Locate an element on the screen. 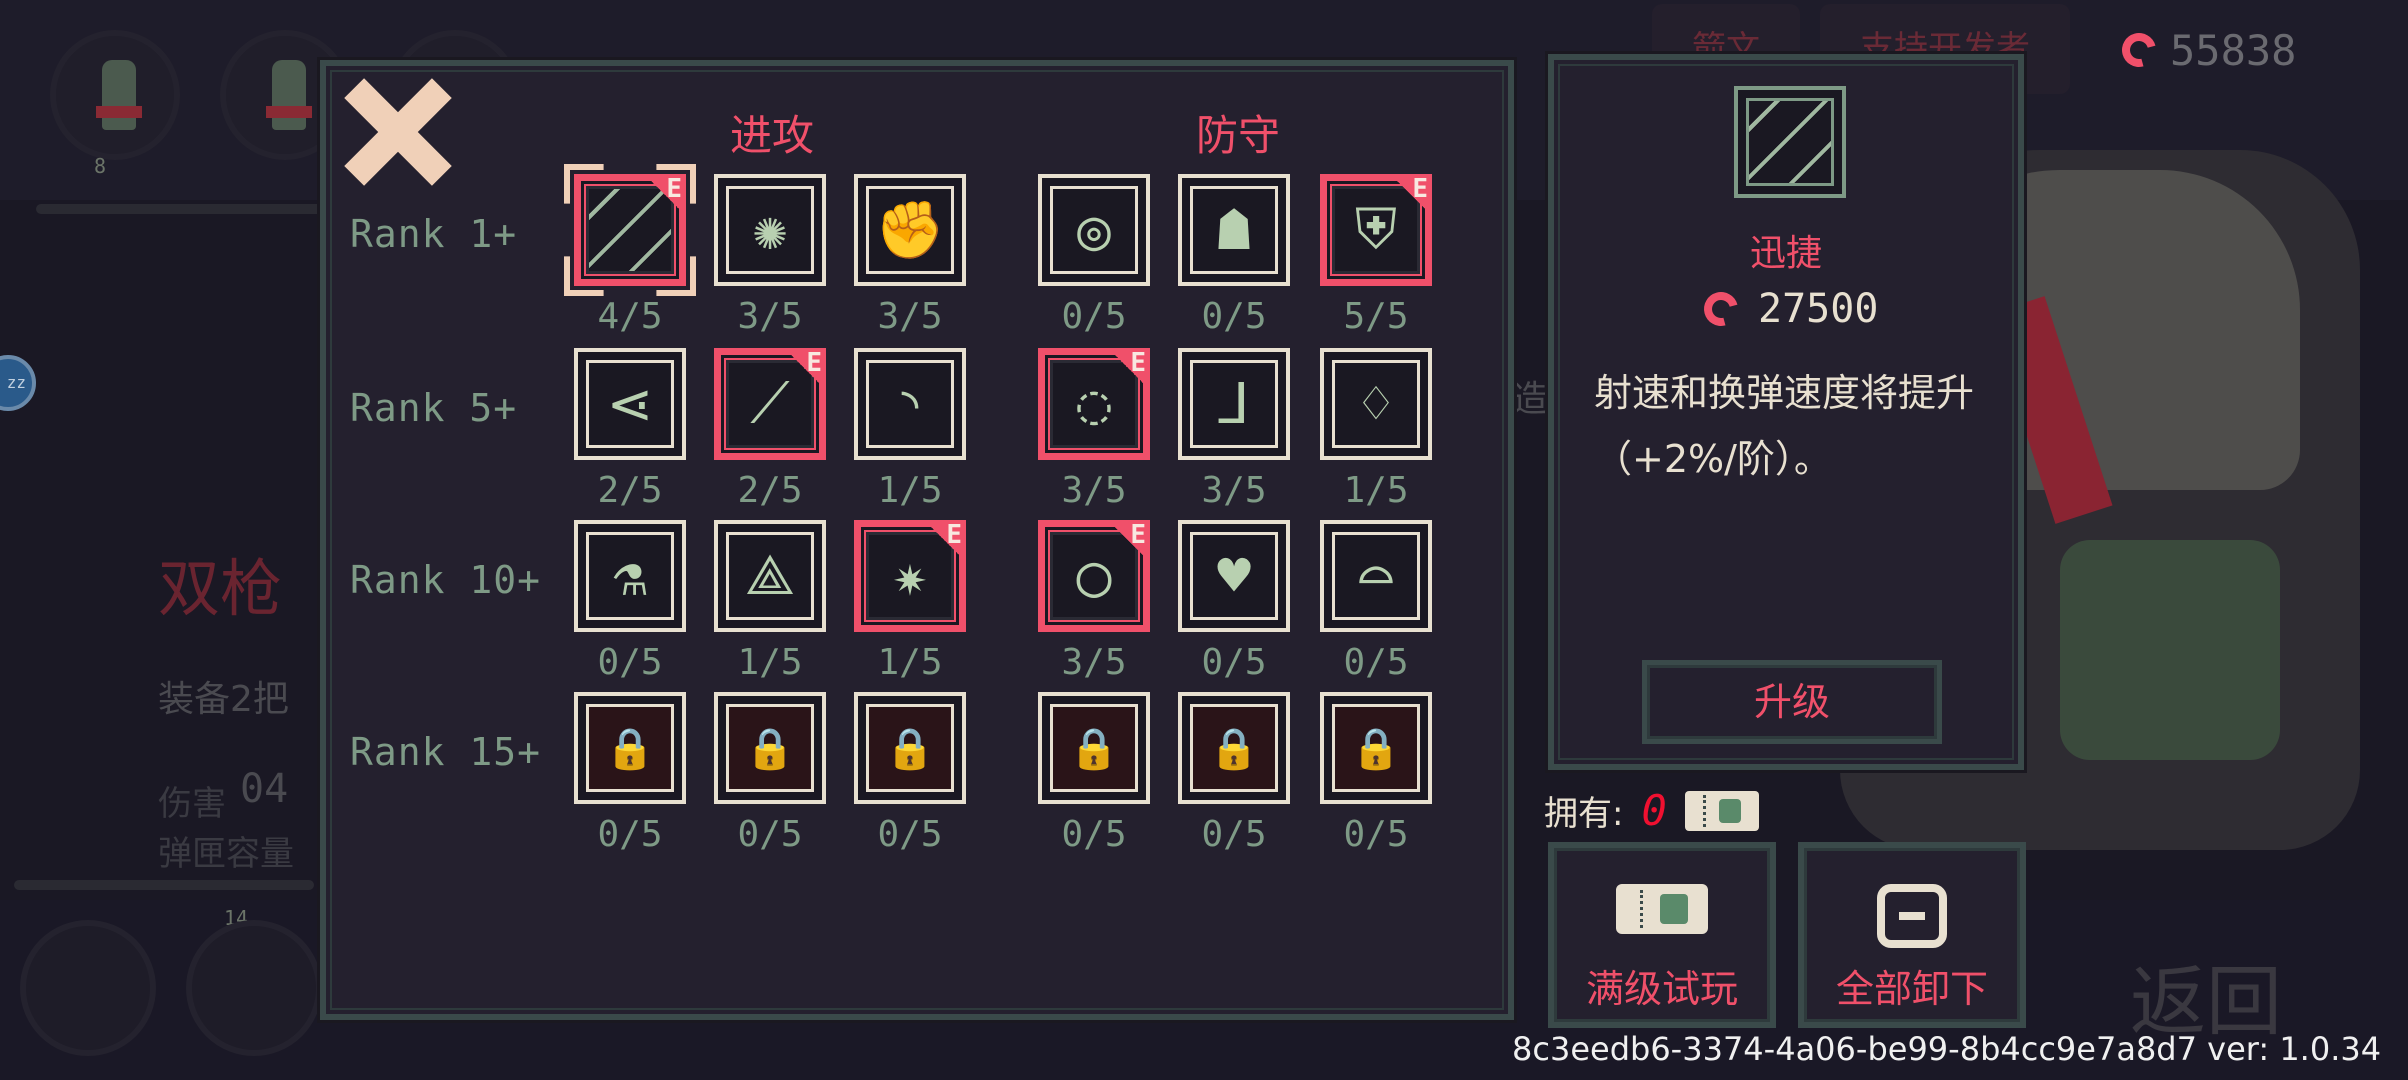  vortex-icon: ✺ is located at coordinates (770, 230).